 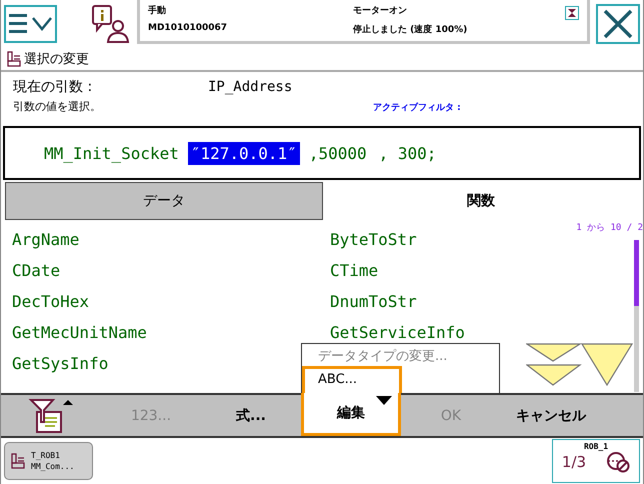 I want to click on filter-icon, so click(x=51, y=416).